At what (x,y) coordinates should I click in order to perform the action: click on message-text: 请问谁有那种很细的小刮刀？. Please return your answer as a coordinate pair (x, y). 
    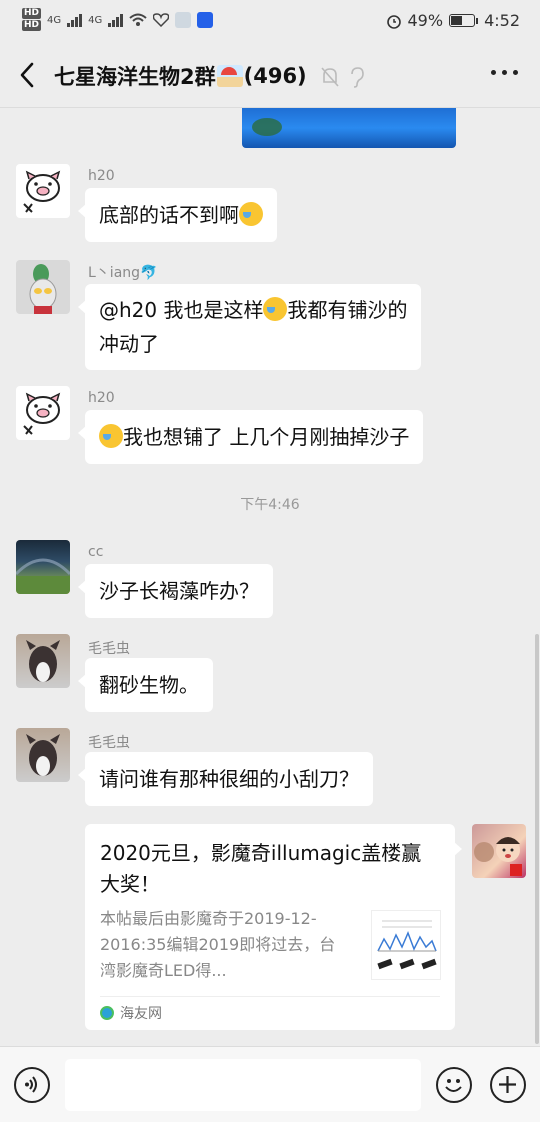
    Looking at the image, I should click on (229, 779).